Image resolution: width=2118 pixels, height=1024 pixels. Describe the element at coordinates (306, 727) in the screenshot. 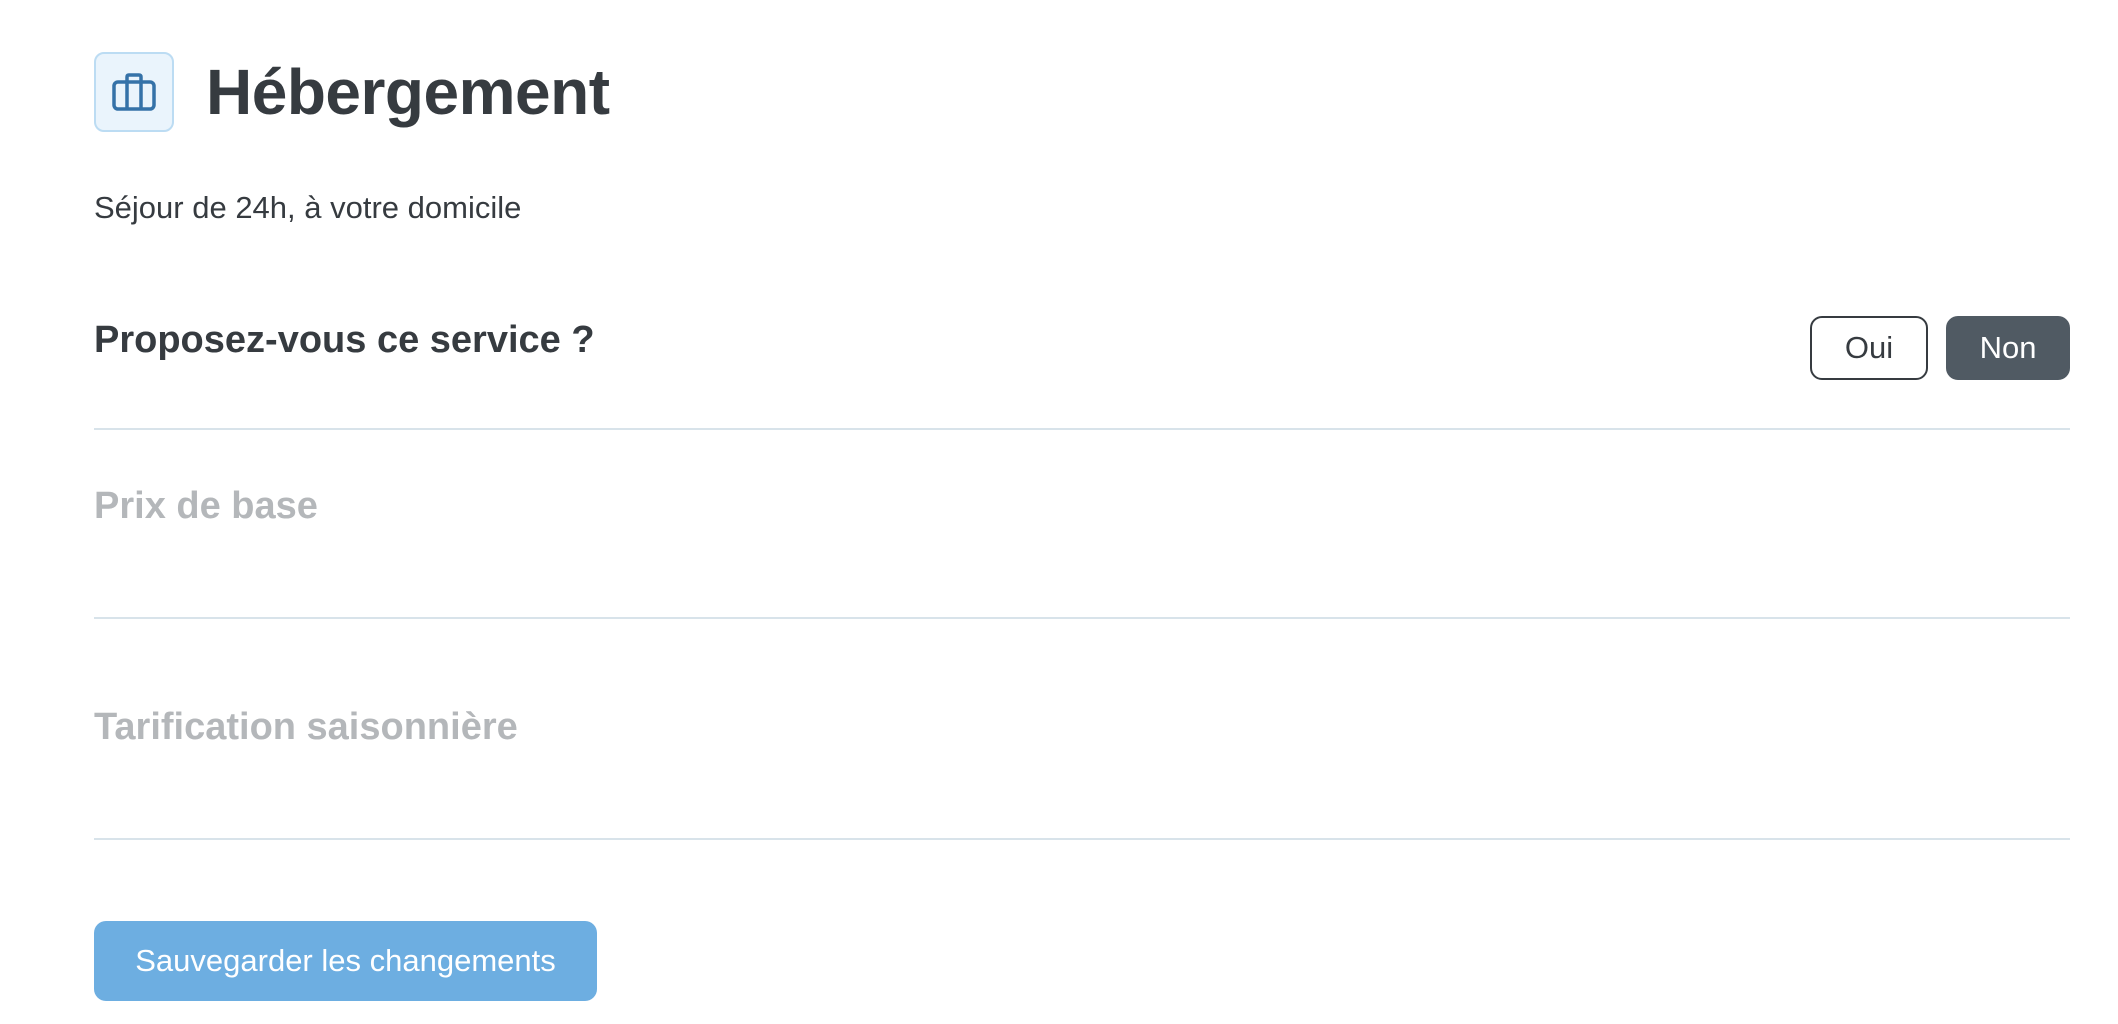

I see `seasonal-pricing-label: Tarification saisonnière` at that location.